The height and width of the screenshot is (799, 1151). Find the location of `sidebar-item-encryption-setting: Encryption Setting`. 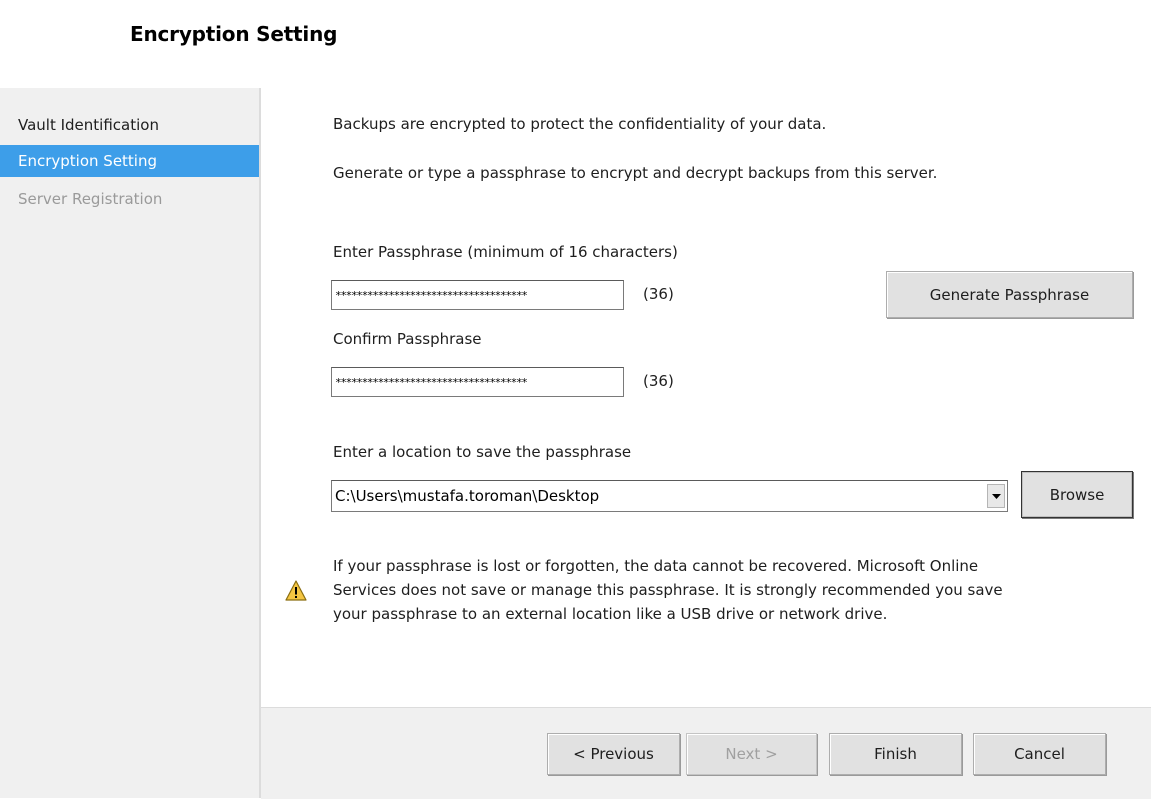

sidebar-item-encryption-setting: Encryption Setting is located at coordinates (129, 161).